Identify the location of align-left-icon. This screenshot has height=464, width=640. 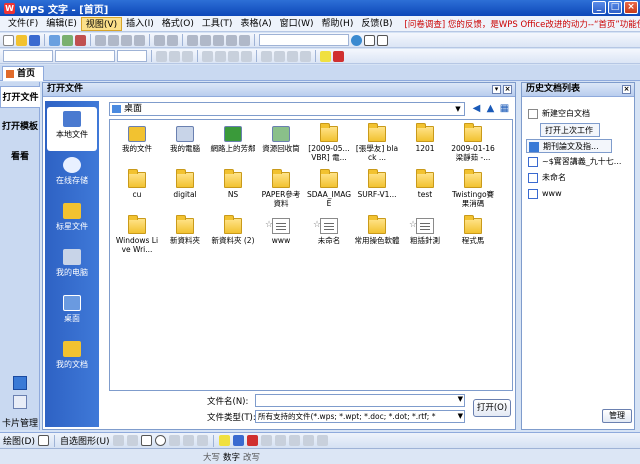
(207, 56).